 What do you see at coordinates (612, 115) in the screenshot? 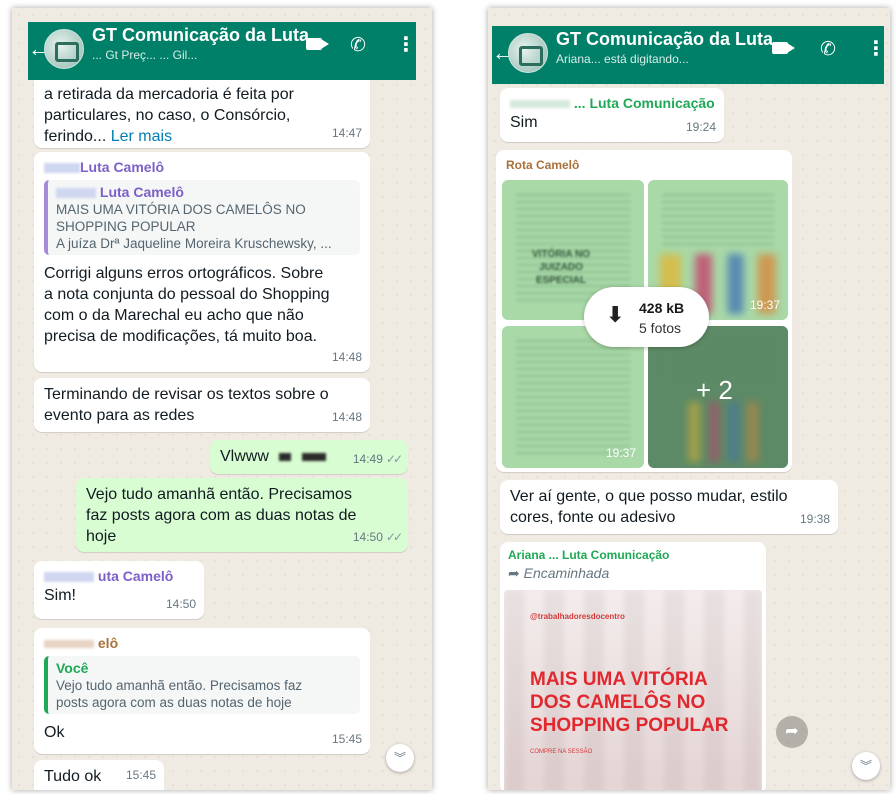
I see `message-bubble: ... Luta Comunicação Sim 19:24` at bounding box center [612, 115].